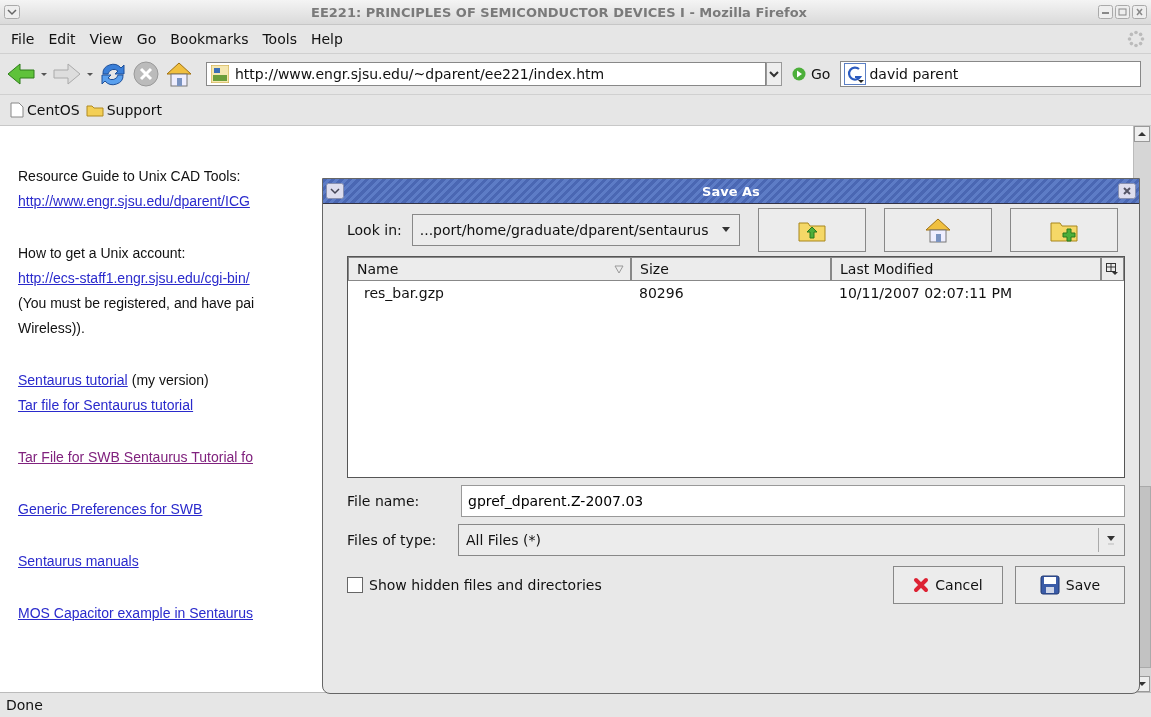 The image size is (1151, 717). Describe the element at coordinates (914, 74) in the screenshot. I see `search-text: david parent` at that location.